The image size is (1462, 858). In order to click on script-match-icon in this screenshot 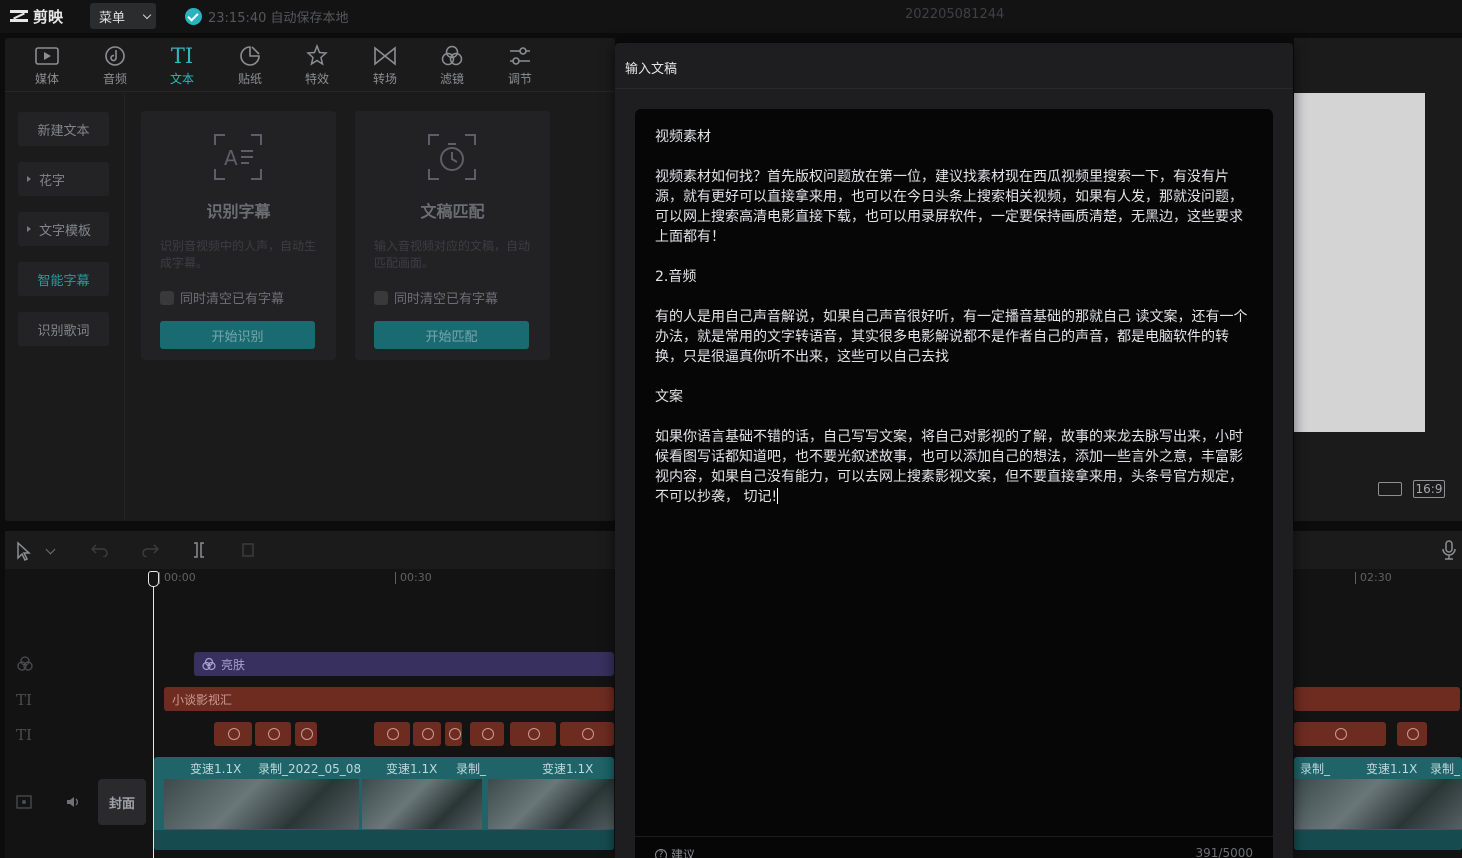, I will do `click(452, 157)`.